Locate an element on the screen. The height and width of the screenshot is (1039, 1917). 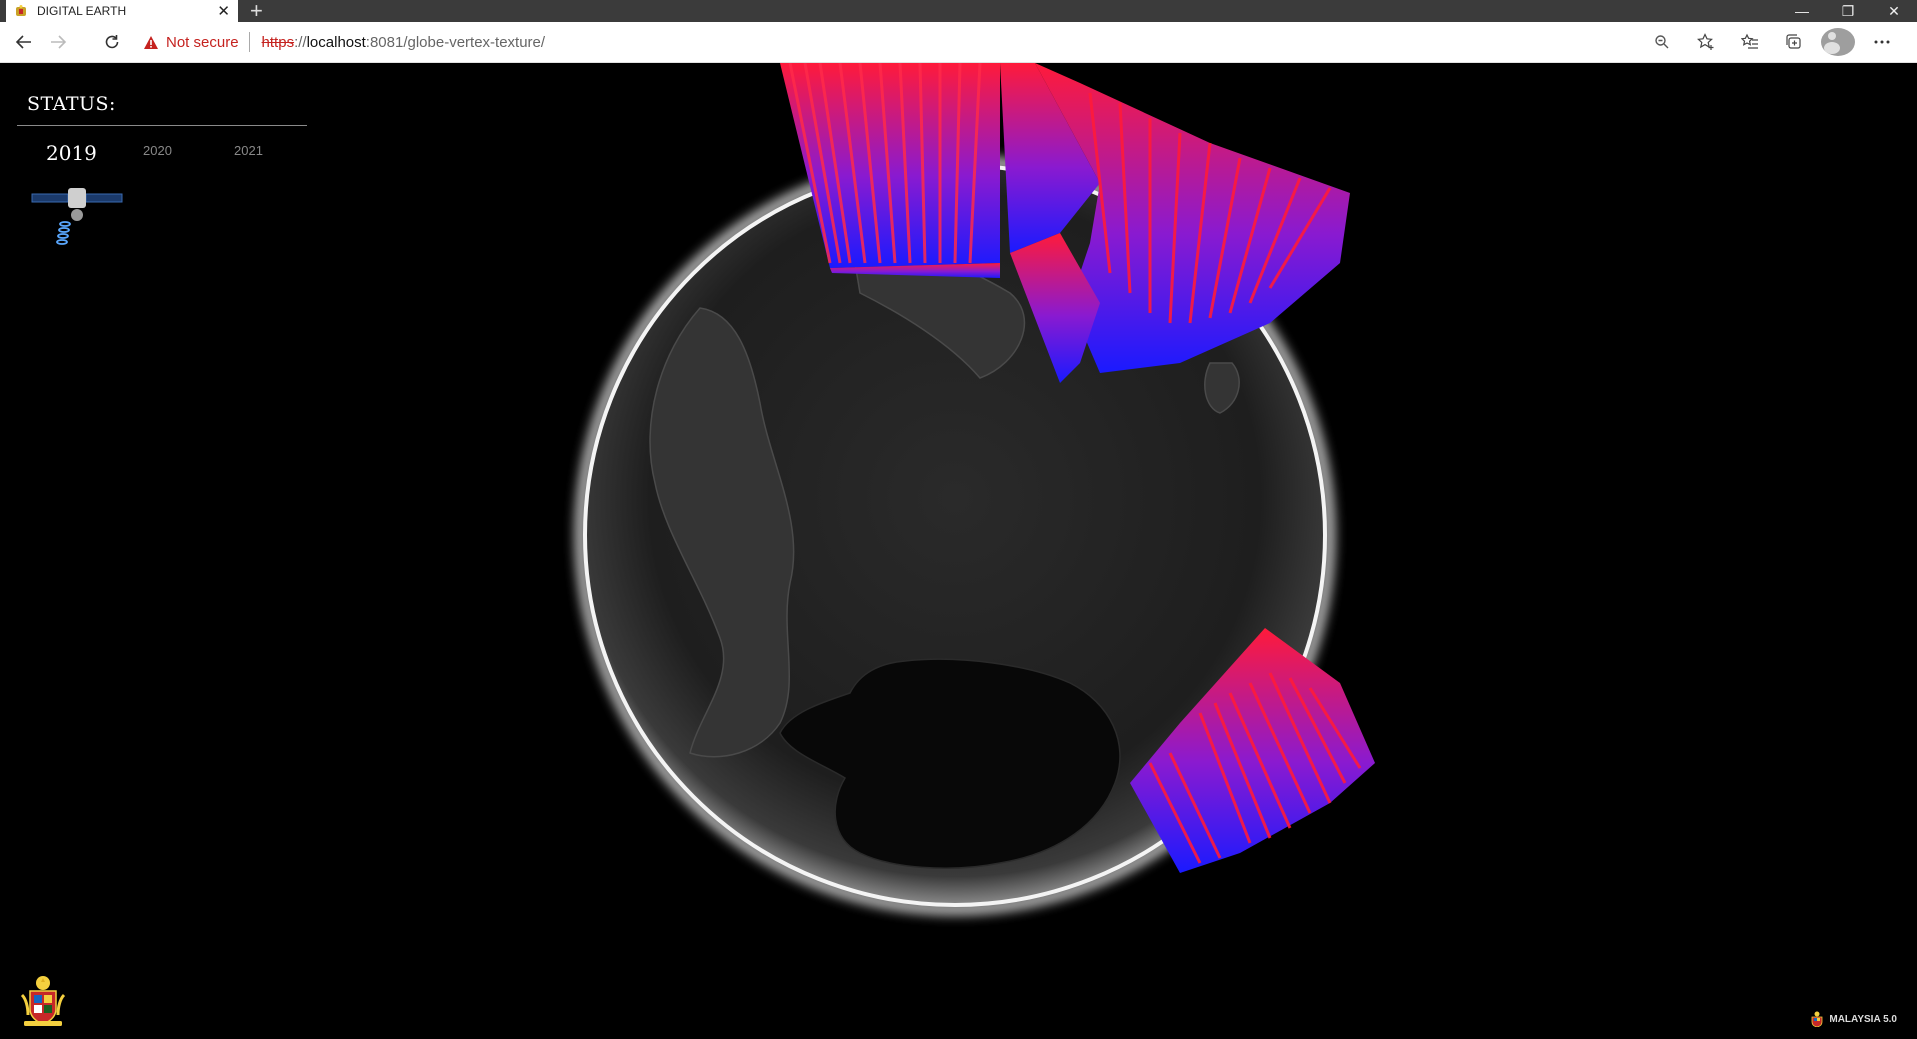
security-status-label: Not secure is located at coordinates (202, 42).